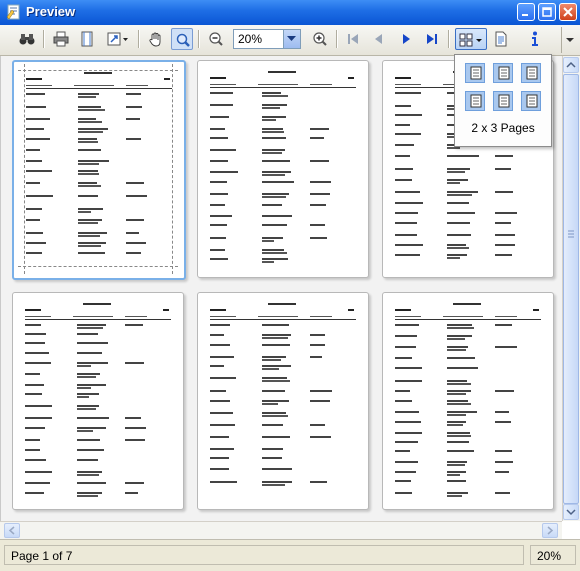 The height and width of the screenshot is (571, 580). What do you see at coordinates (216, 39) in the screenshot?
I see `zoom-out-button` at bounding box center [216, 39].